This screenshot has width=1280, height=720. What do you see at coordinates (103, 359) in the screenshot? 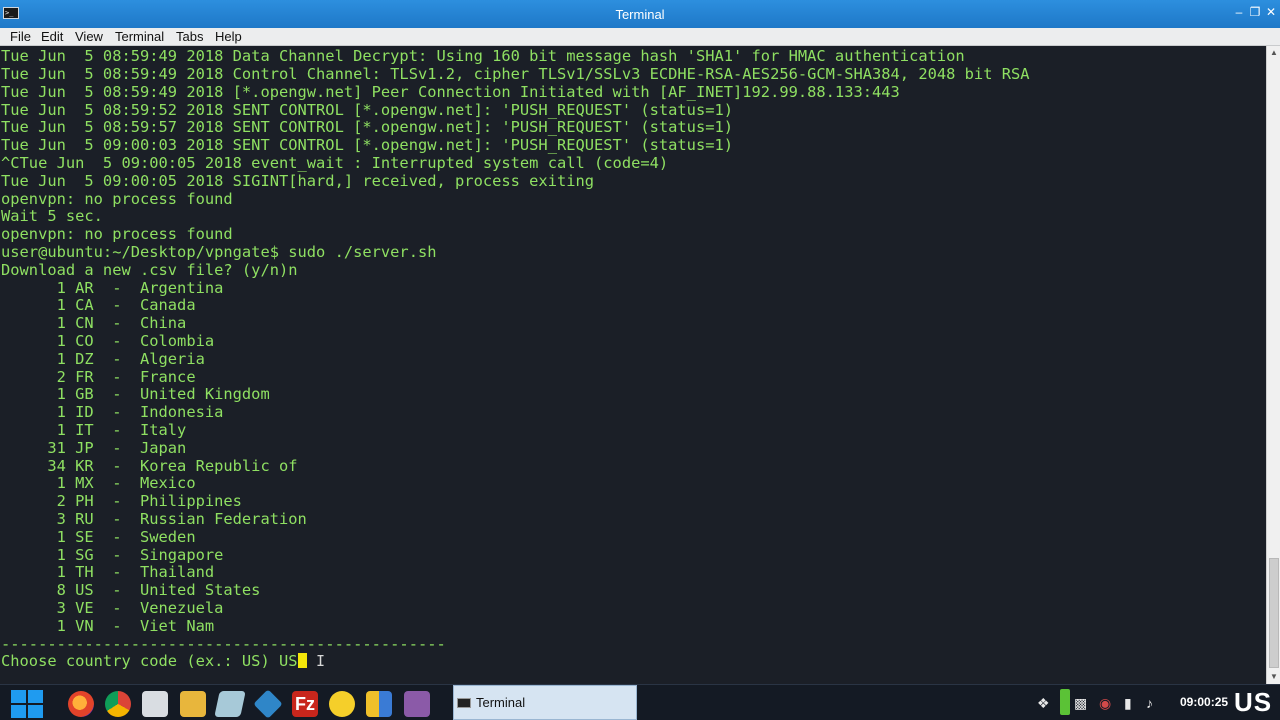
I see `terminal-line: 1 DZ - Algeria` at bounding box center [103, 359].